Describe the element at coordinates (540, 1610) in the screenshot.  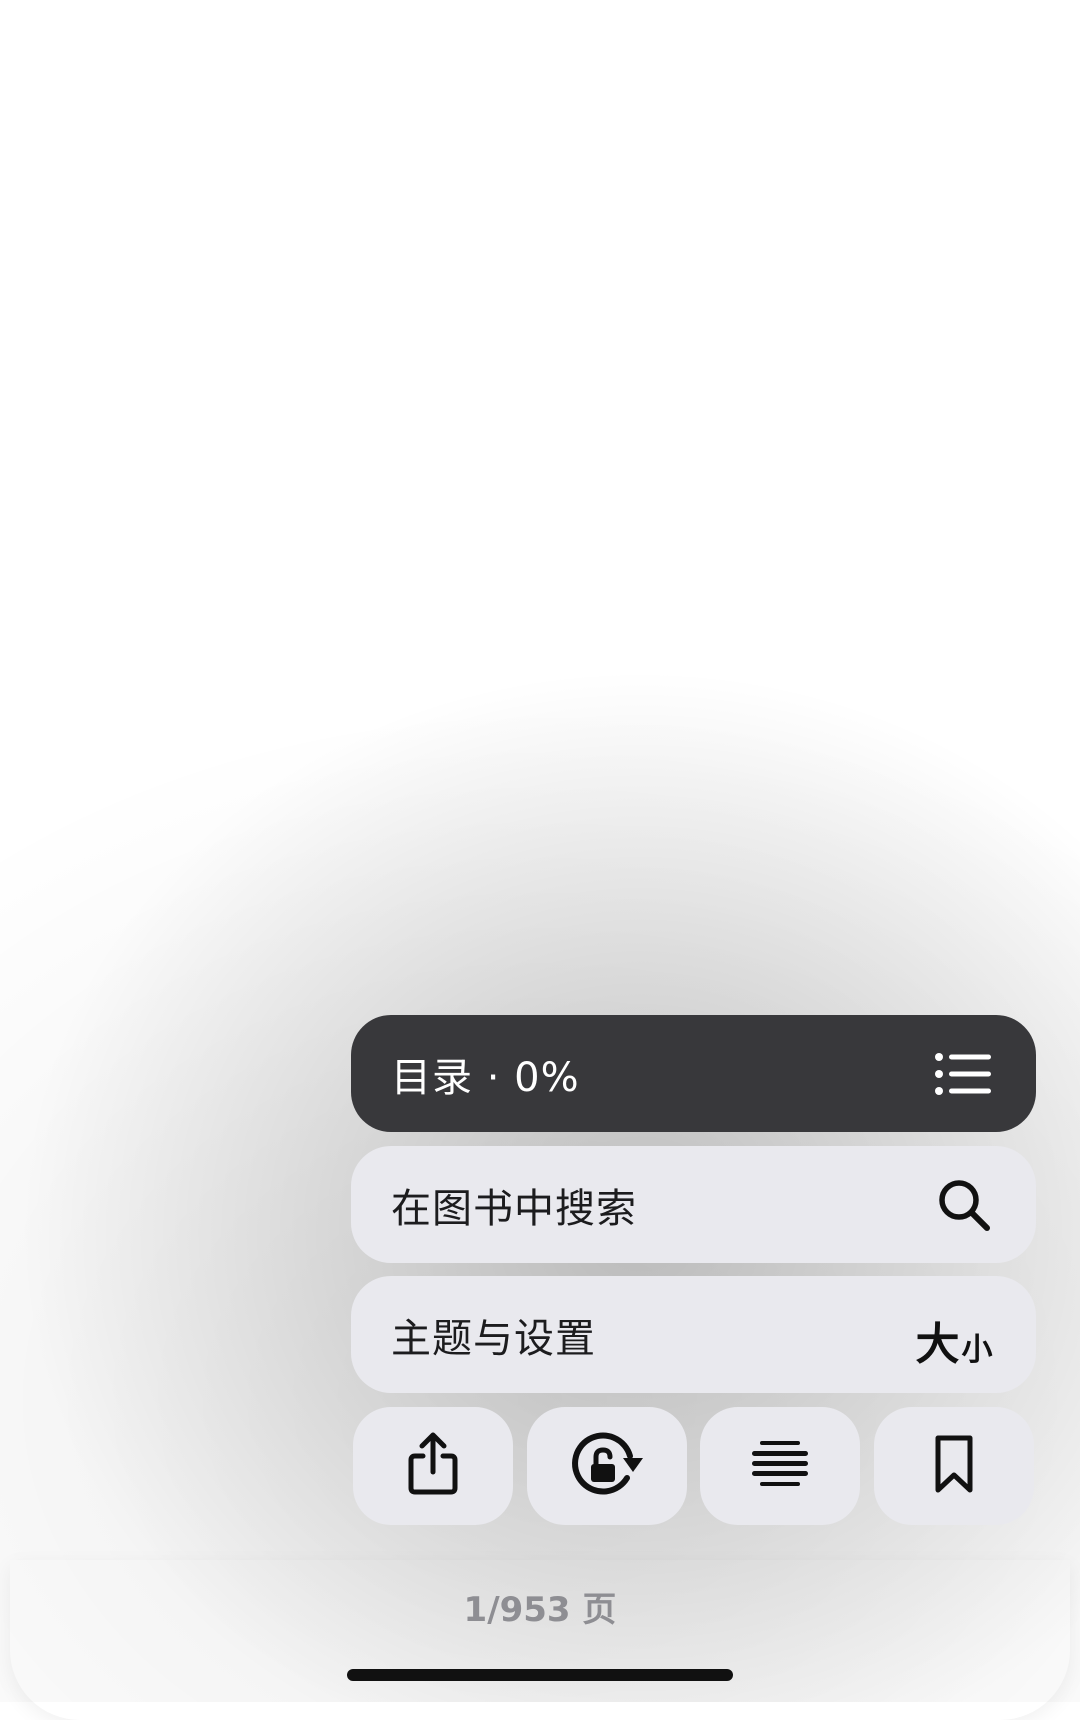
I see `page-indicator: 1/953 页` at that location.